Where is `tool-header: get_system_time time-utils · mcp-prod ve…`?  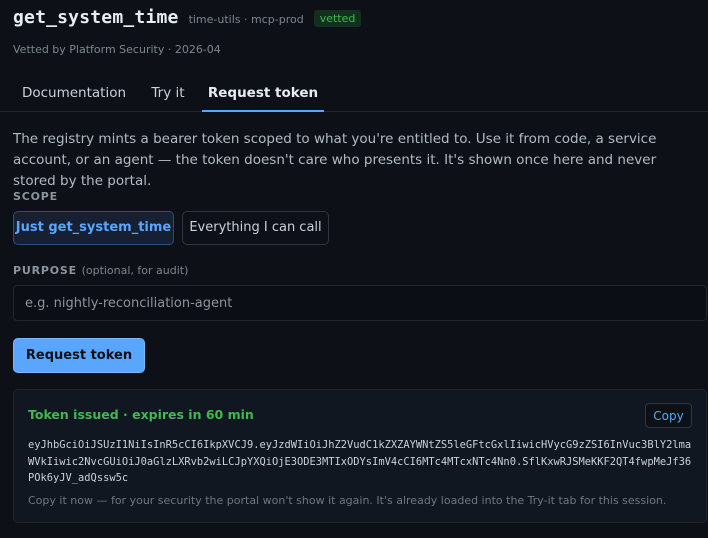
tool-header: get_system_time time-utils · mcp-prod ve… is located at coordinates (187, 17).